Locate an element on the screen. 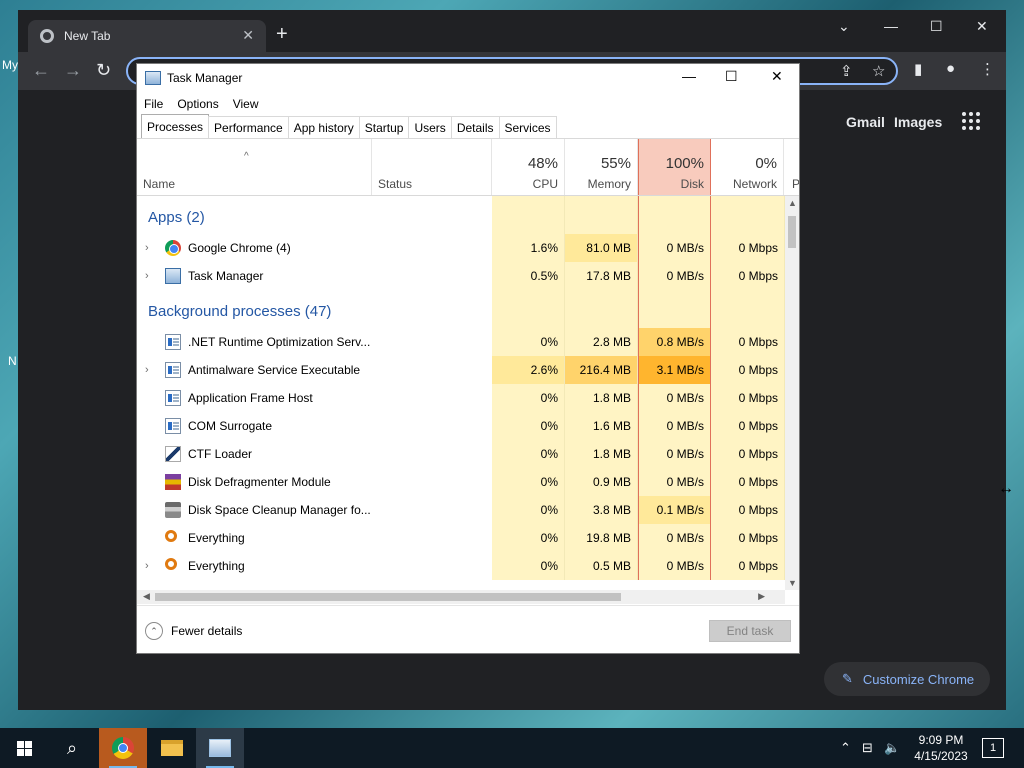  sort-ascending-icon: ^ is located at coordinates (246, 156).